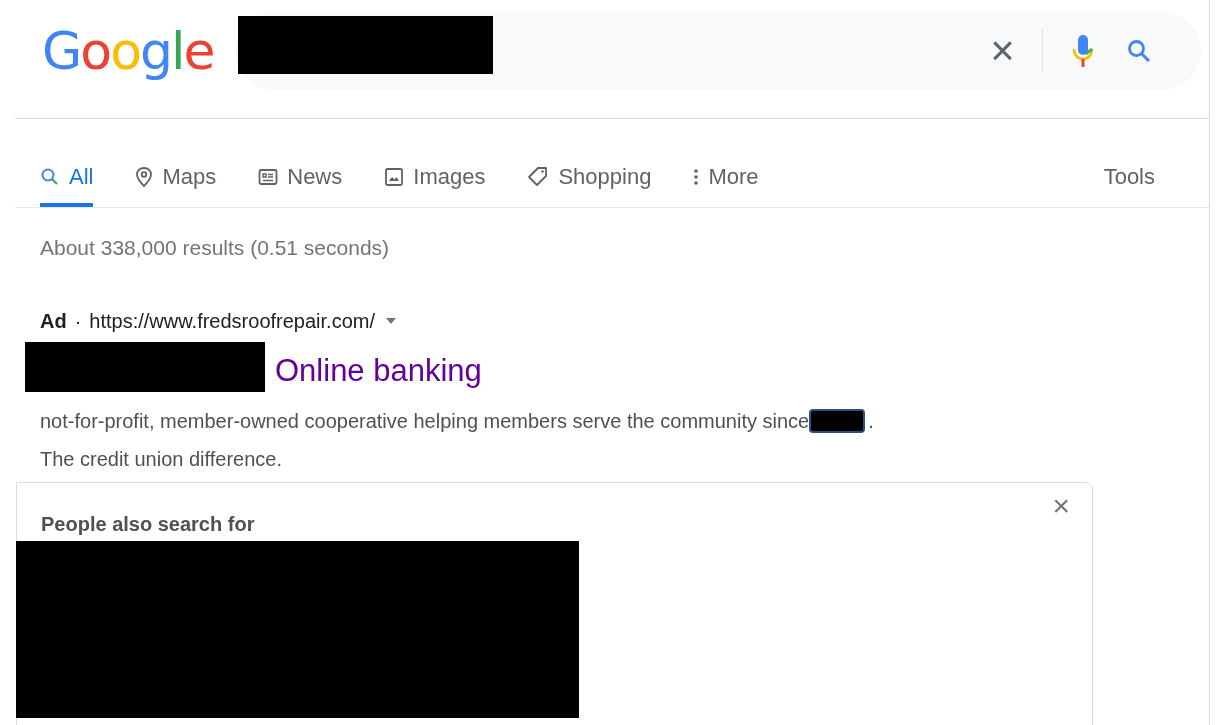  What do you see at coordinates (268, 176) in the screenshot?
I see `newspaper-icon` at bounding box center [268, 176].